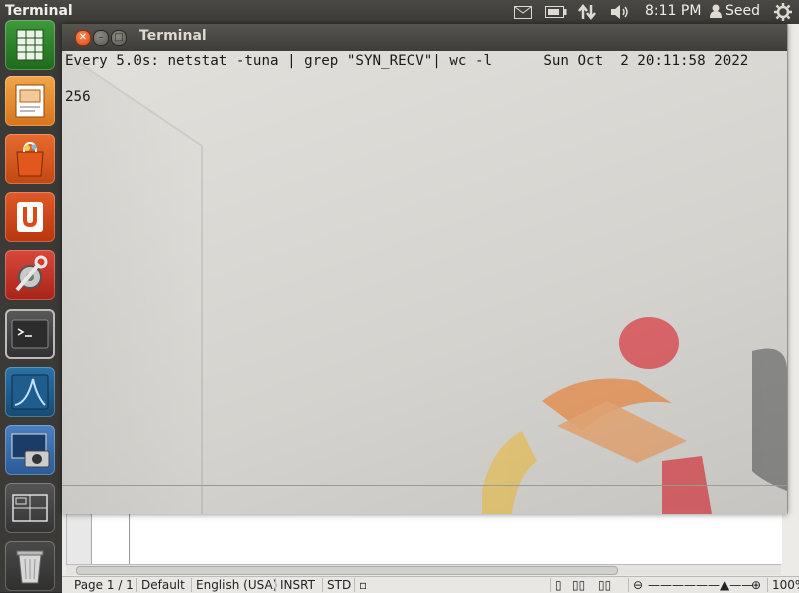 The height and width of the screenshot is (593, 799). I want to click on launcher-libreoffice-impress, so click(30, 101).